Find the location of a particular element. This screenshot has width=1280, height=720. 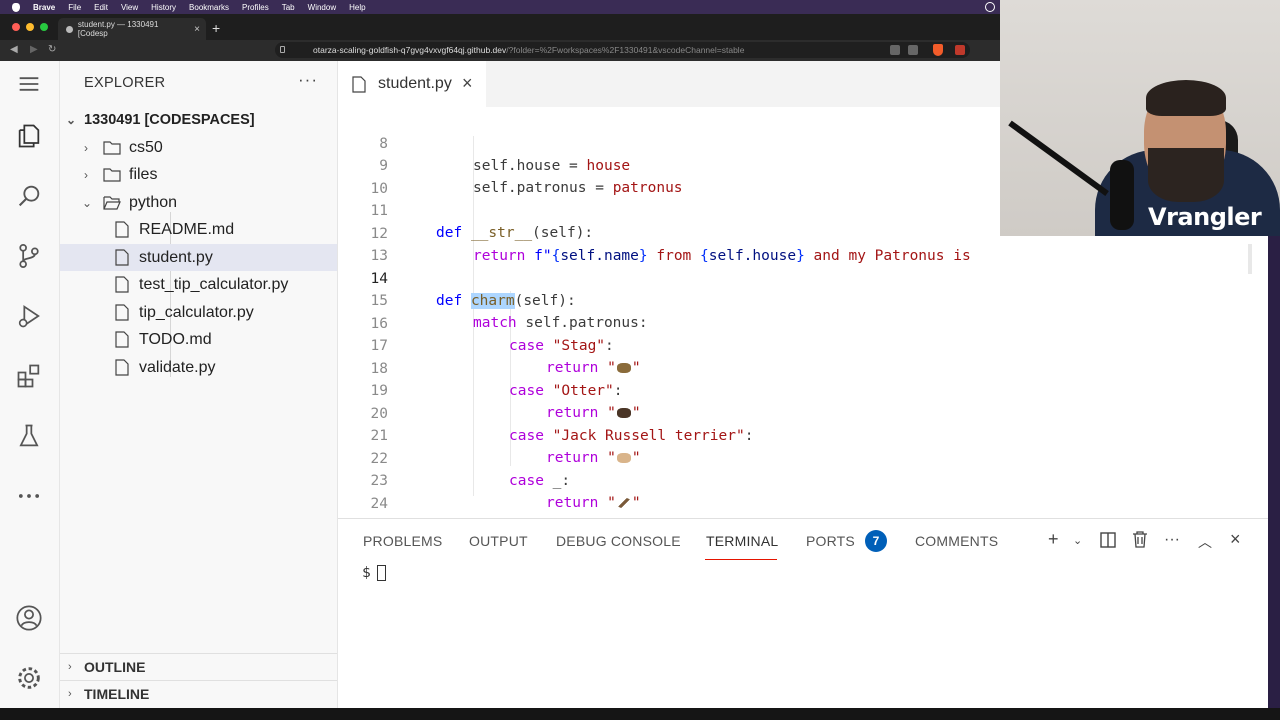

code-line: 19 return " " is located at coordinates (803, 389).